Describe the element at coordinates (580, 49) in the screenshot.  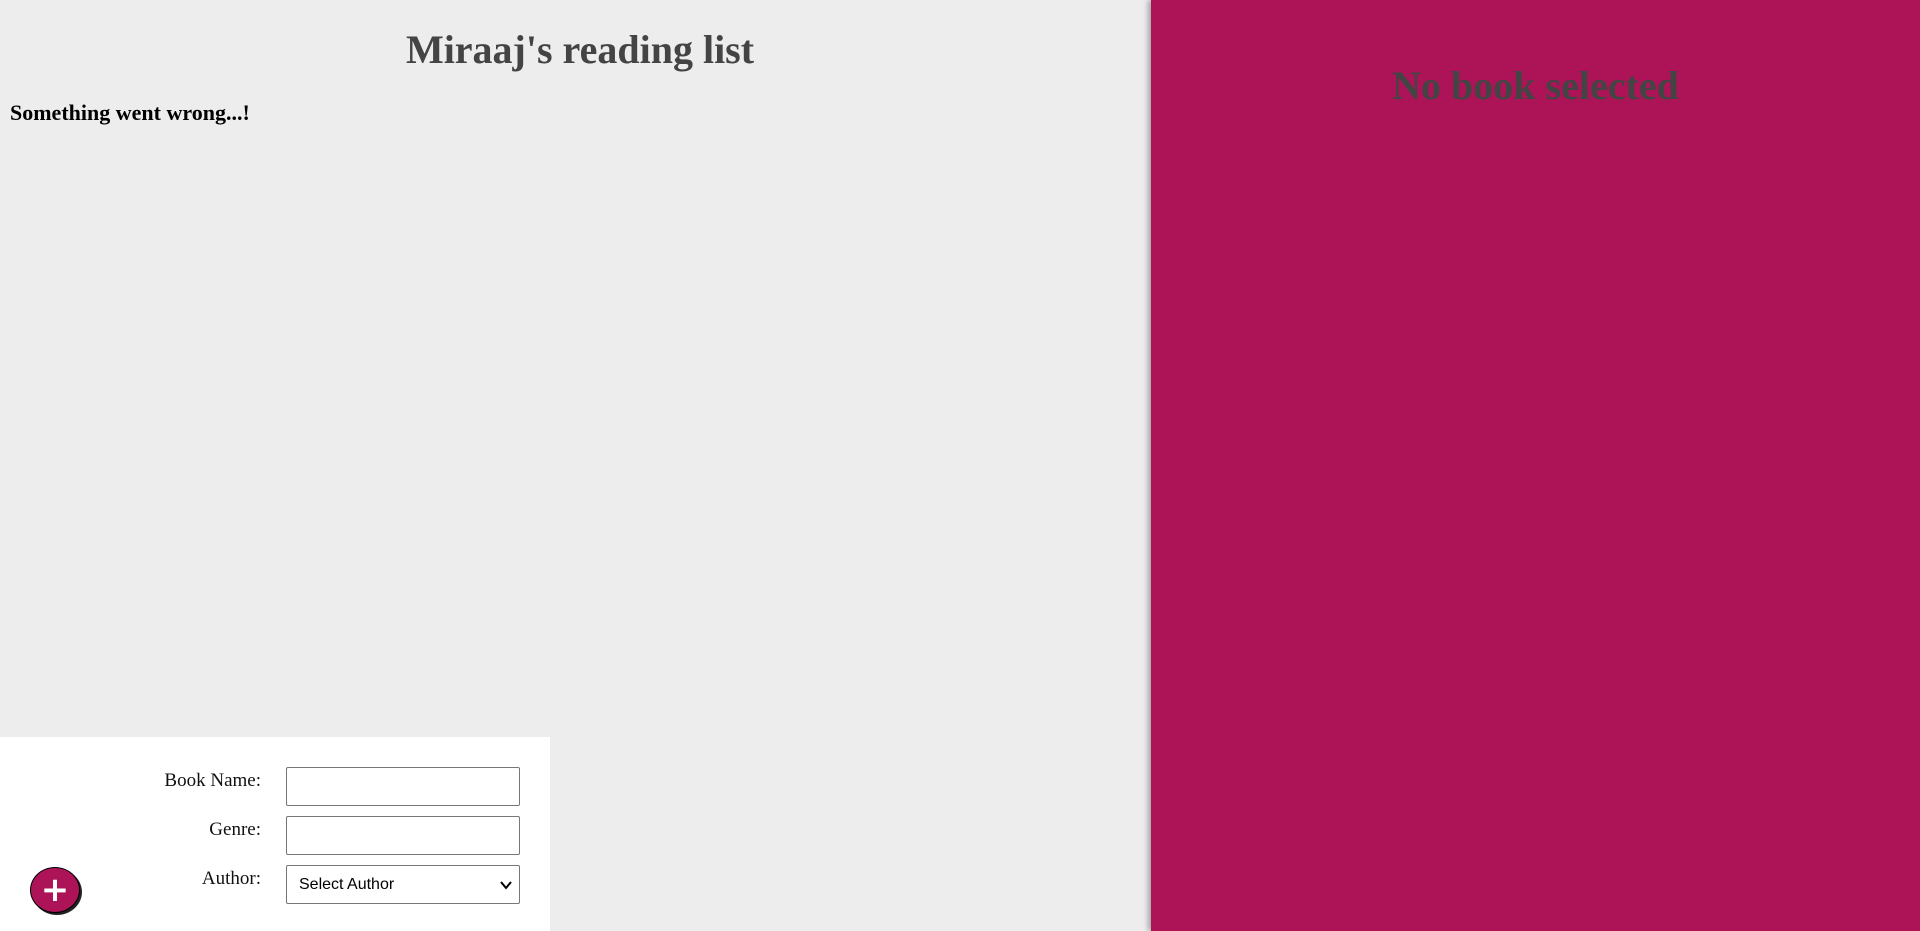
I see `page-title: Miraaj's reading list` at that location.